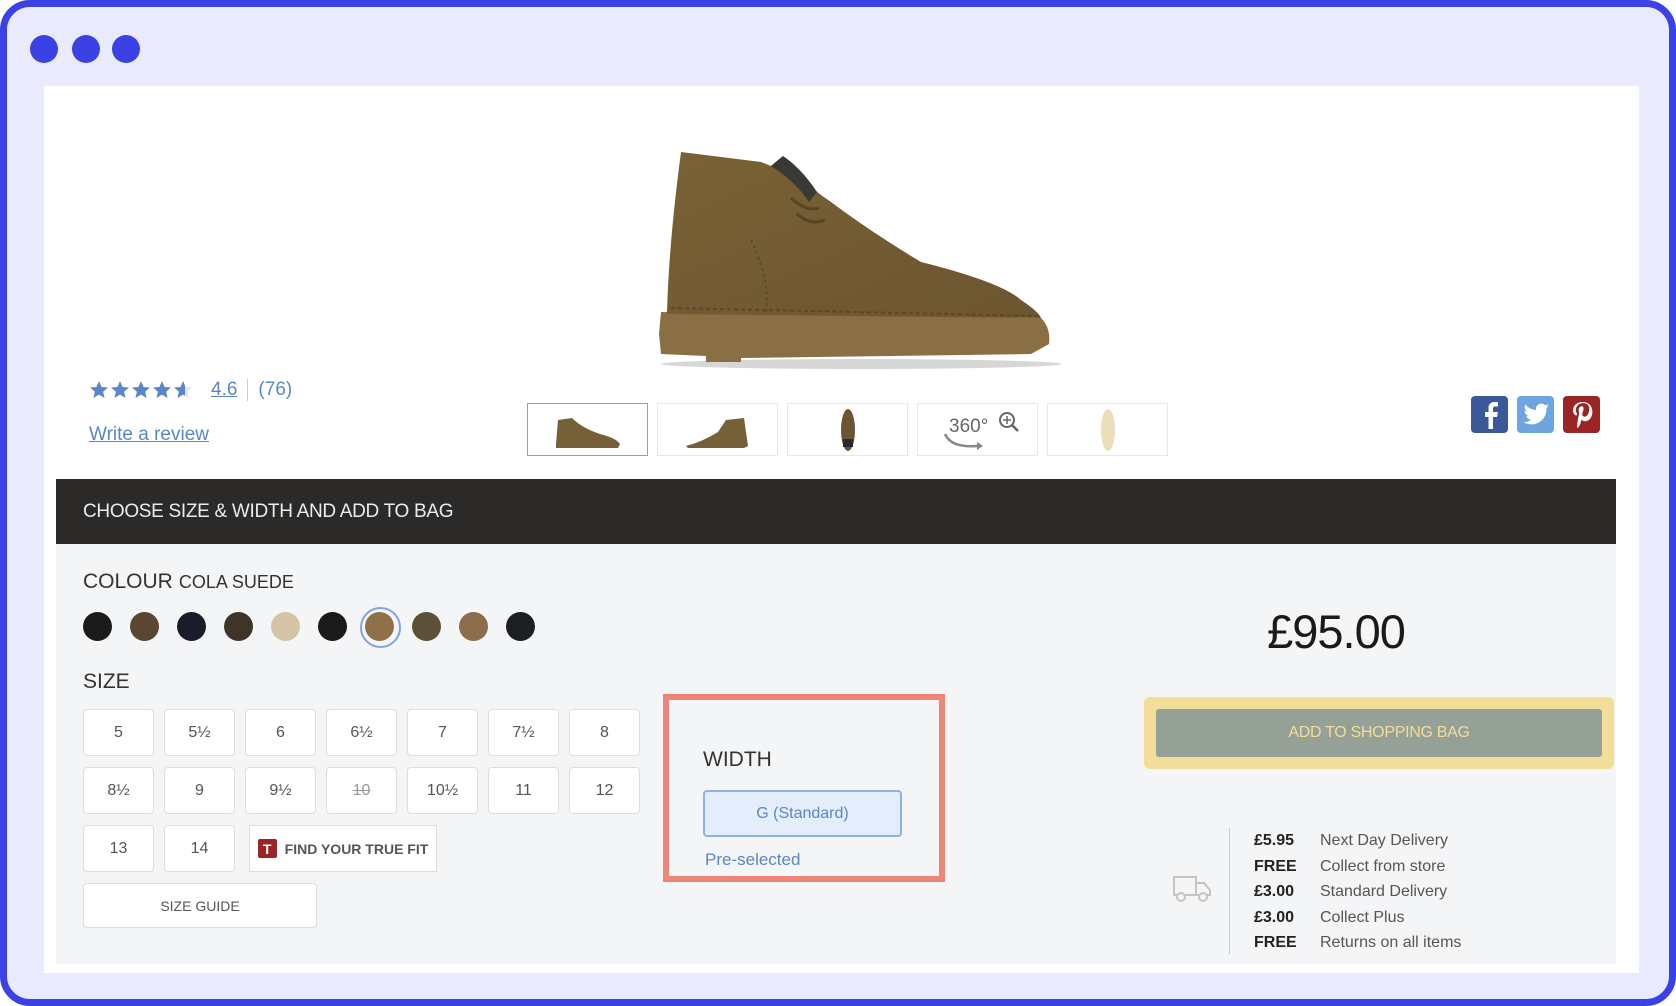 The width and height of the screenshot is (1676, 1006). I want to click on size-option-button: 7½, so click(523, 732).